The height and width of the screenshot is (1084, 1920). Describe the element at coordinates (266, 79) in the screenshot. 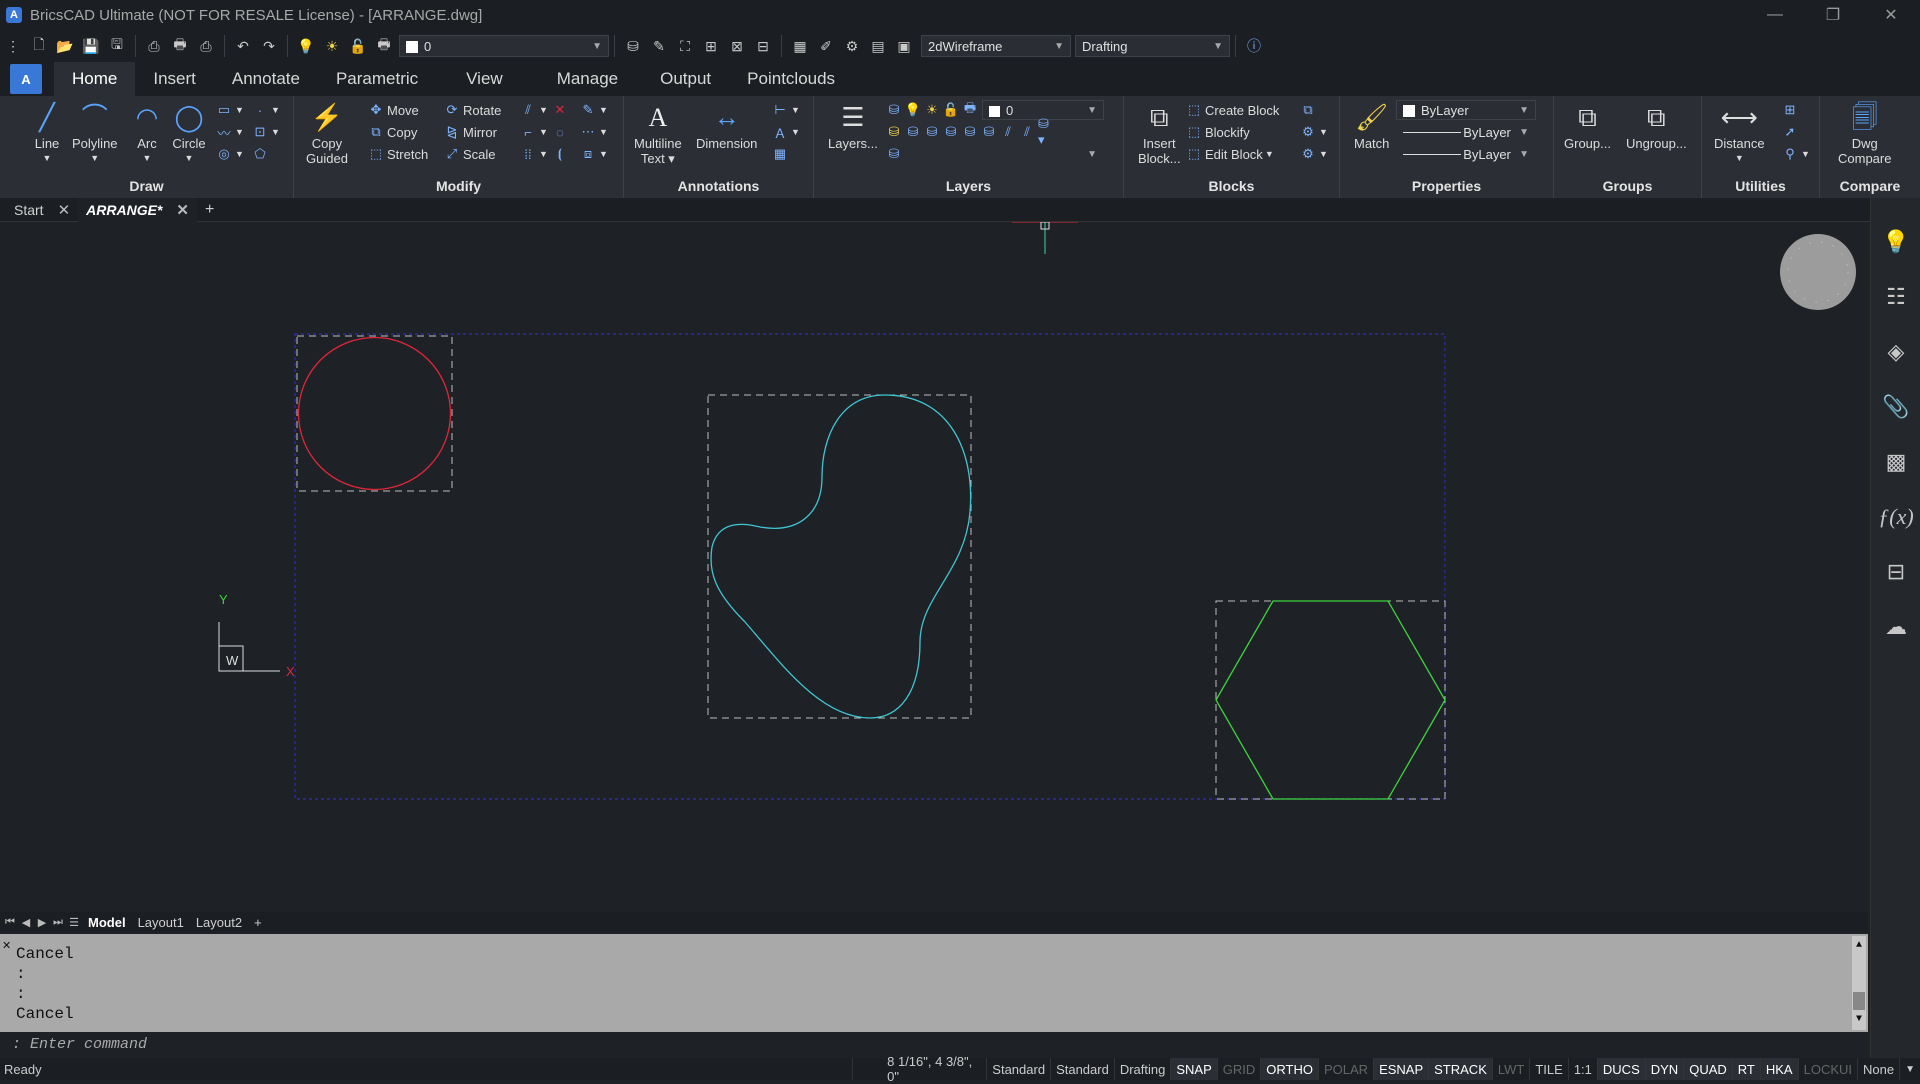

I see `tab-annotate: Annotate` at that location.